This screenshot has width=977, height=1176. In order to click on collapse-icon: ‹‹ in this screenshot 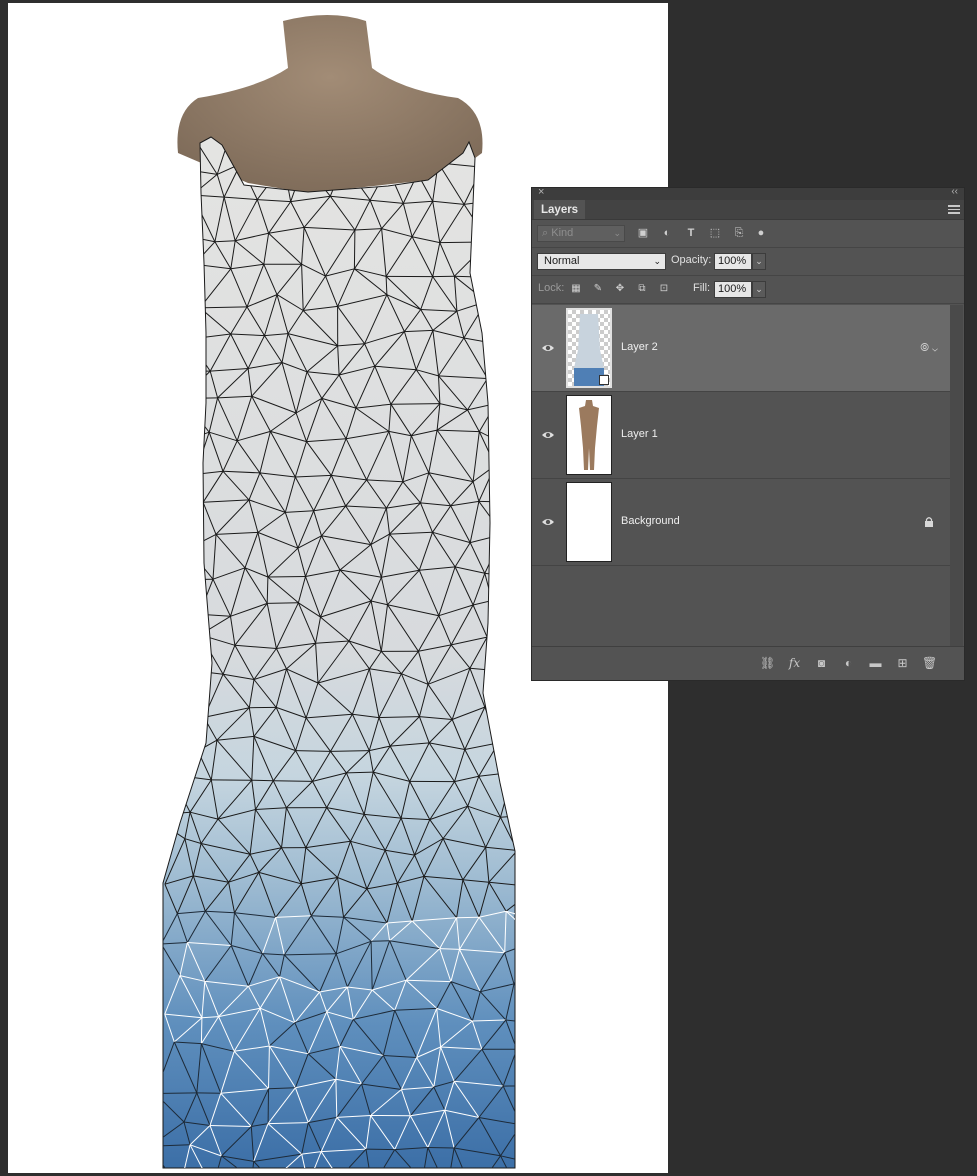, I will do `click(954, 191)`.